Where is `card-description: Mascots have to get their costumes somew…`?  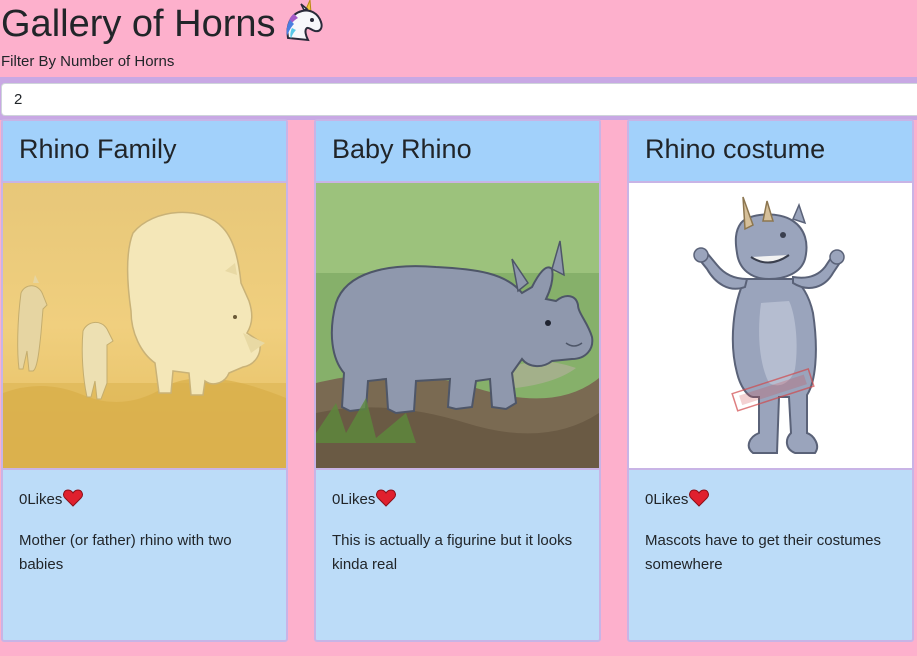
card-description: Mascots have to get their costumes somew… is located at coordinates (763, 552).